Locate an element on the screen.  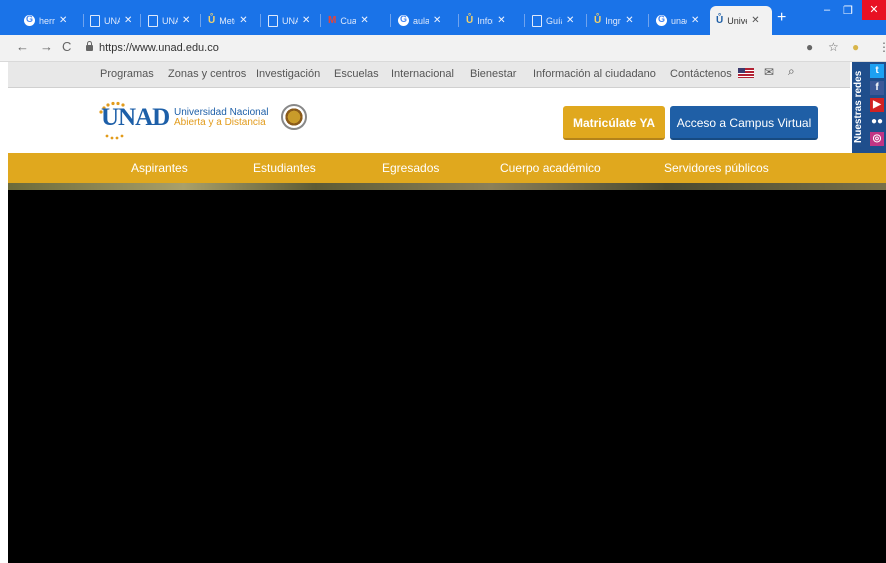
util-link-zonas: Zonas y centros is located at coordinates (207, 74).